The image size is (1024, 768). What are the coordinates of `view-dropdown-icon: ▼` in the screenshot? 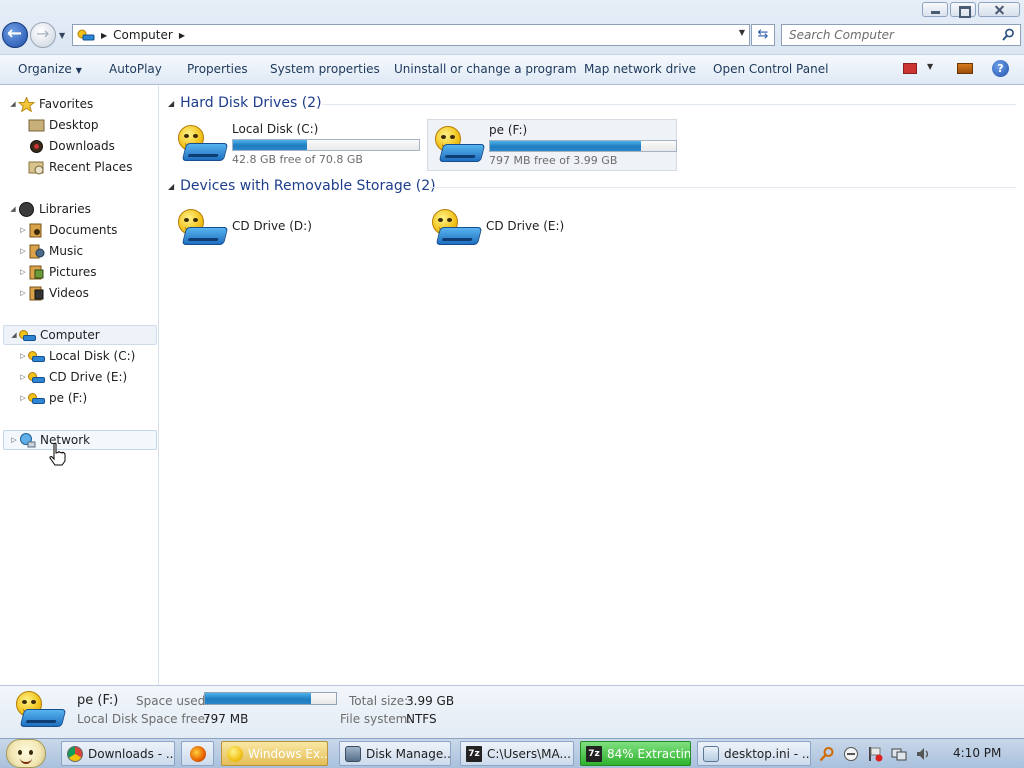 It's located at (930, 66).